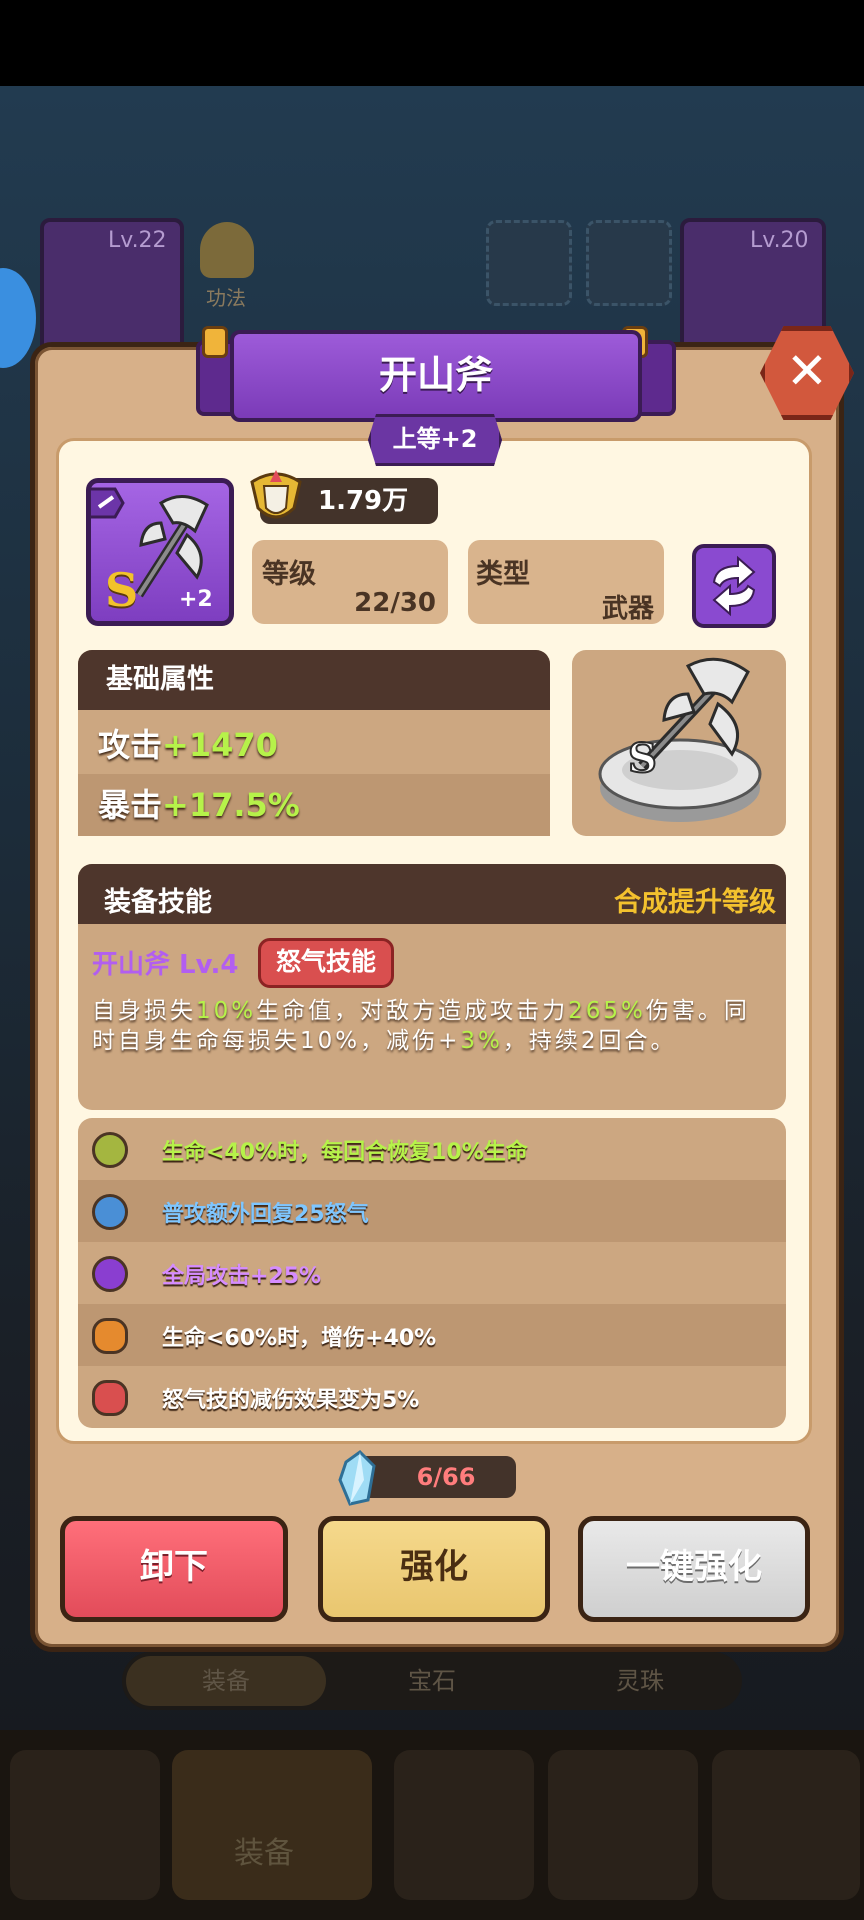 The width and height of the screenshot is (864, 1920). Describe the element at coordinates (242, 1276) in the screenshot. I see `trait-text: 全局攻击+25%` at that location.